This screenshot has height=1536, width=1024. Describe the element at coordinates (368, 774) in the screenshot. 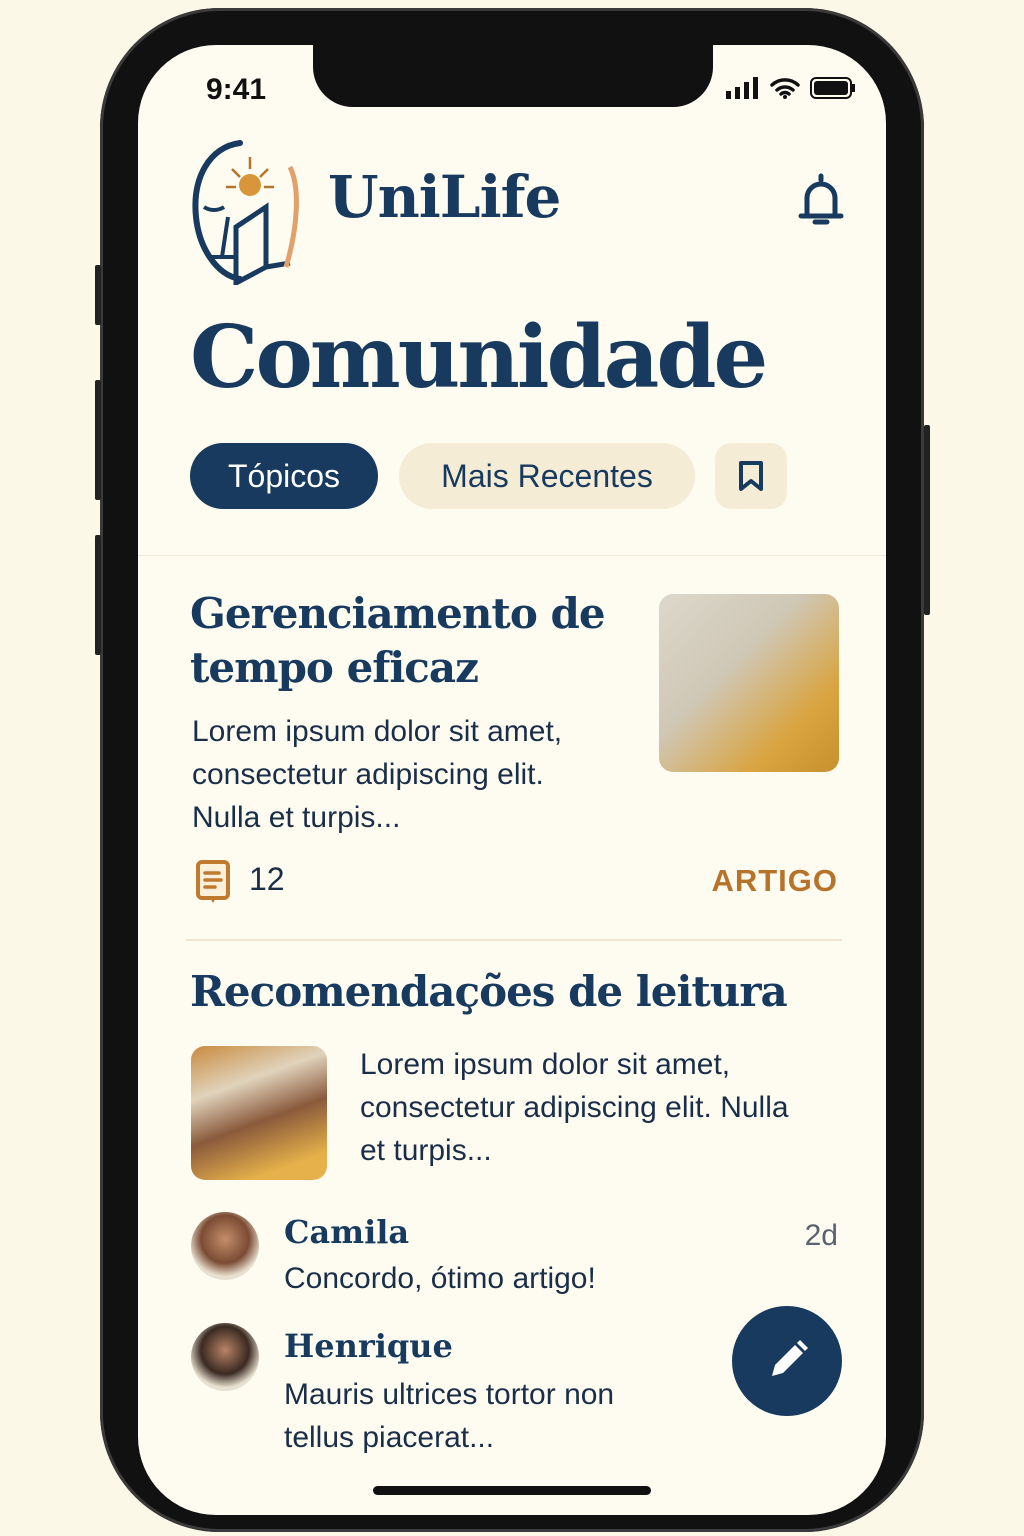

I see `excerpt-line: consectetur adipiscing elit.` at that location.